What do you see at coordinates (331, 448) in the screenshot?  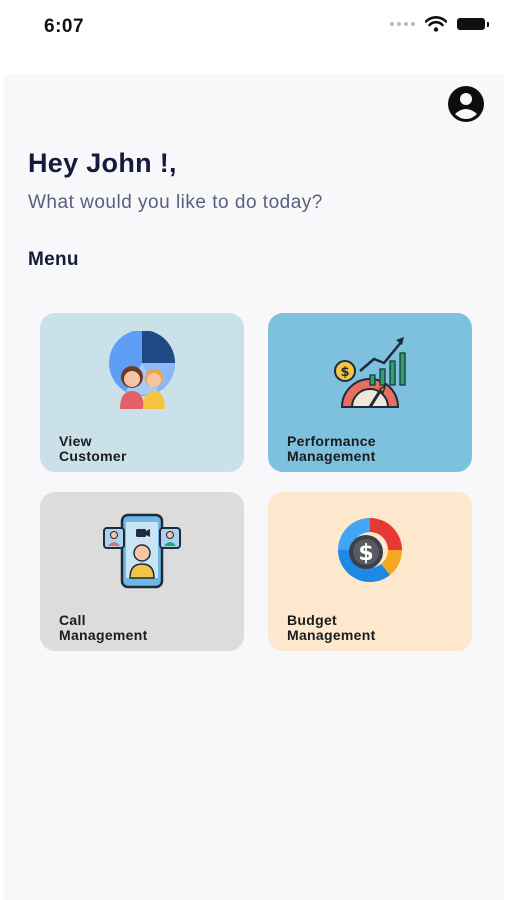 I see `performance-management-label: Performance Management` at bounding box center [331, 448].